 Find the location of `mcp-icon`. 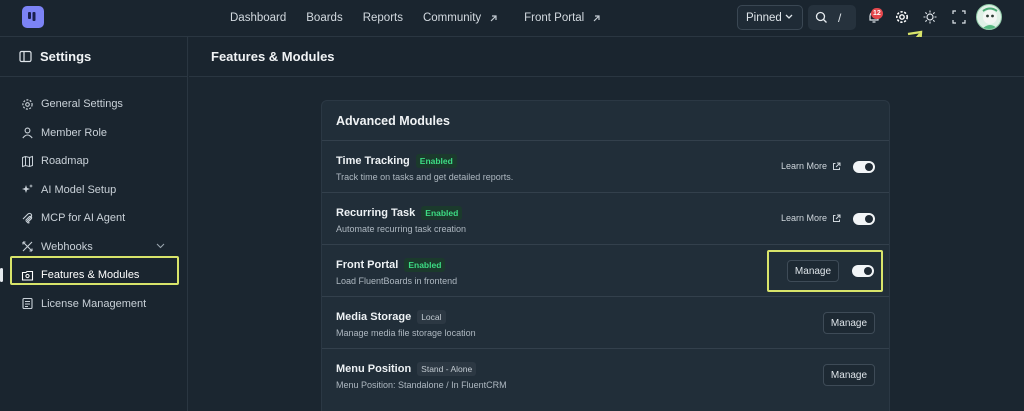

mcp-icon is located at coordinates (27, 218).